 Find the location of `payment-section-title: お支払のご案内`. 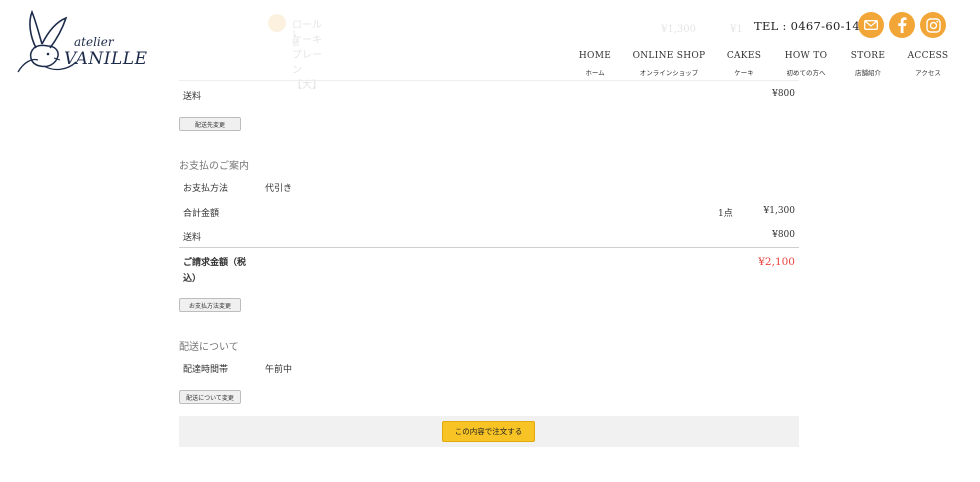

payment-section-title: お支払のご案内 is located at coordinates (214, 166).